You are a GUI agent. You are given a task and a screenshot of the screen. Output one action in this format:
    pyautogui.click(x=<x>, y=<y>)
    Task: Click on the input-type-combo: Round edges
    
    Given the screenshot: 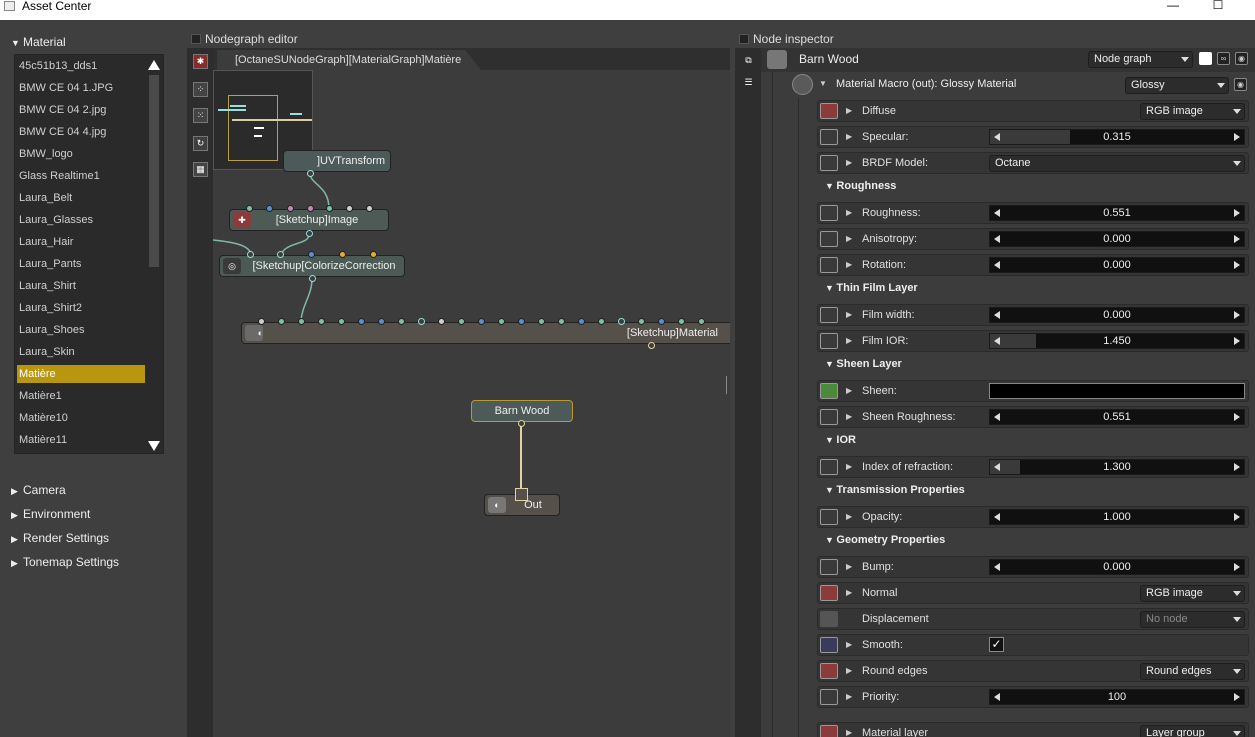 What is the action you would take?
    pyautogui.click(x=1192, y=671)
    